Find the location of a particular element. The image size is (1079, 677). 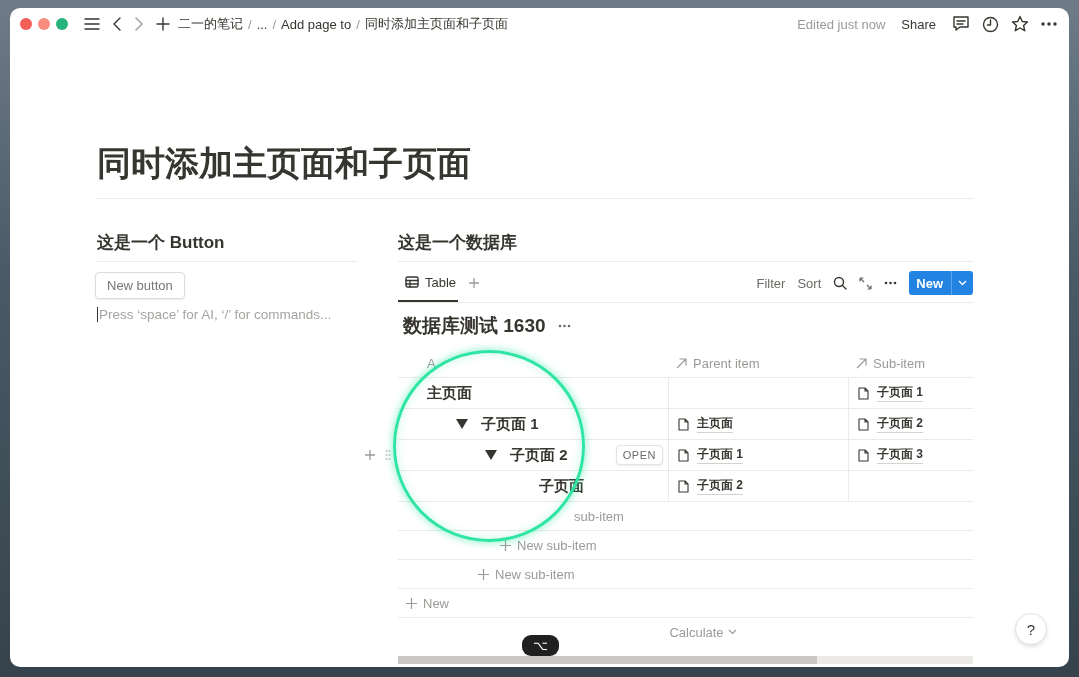

zoom-button is located at coordinates (62, 24).